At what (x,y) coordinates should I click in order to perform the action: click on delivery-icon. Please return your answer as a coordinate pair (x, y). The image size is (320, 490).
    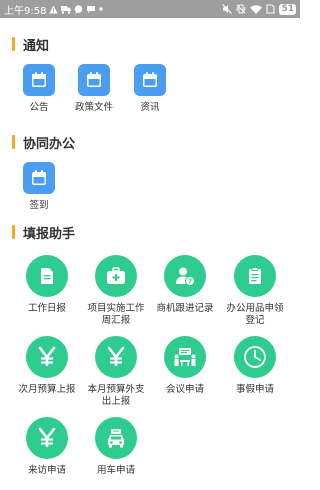
    Looking at the image, I should click on (66, 9).